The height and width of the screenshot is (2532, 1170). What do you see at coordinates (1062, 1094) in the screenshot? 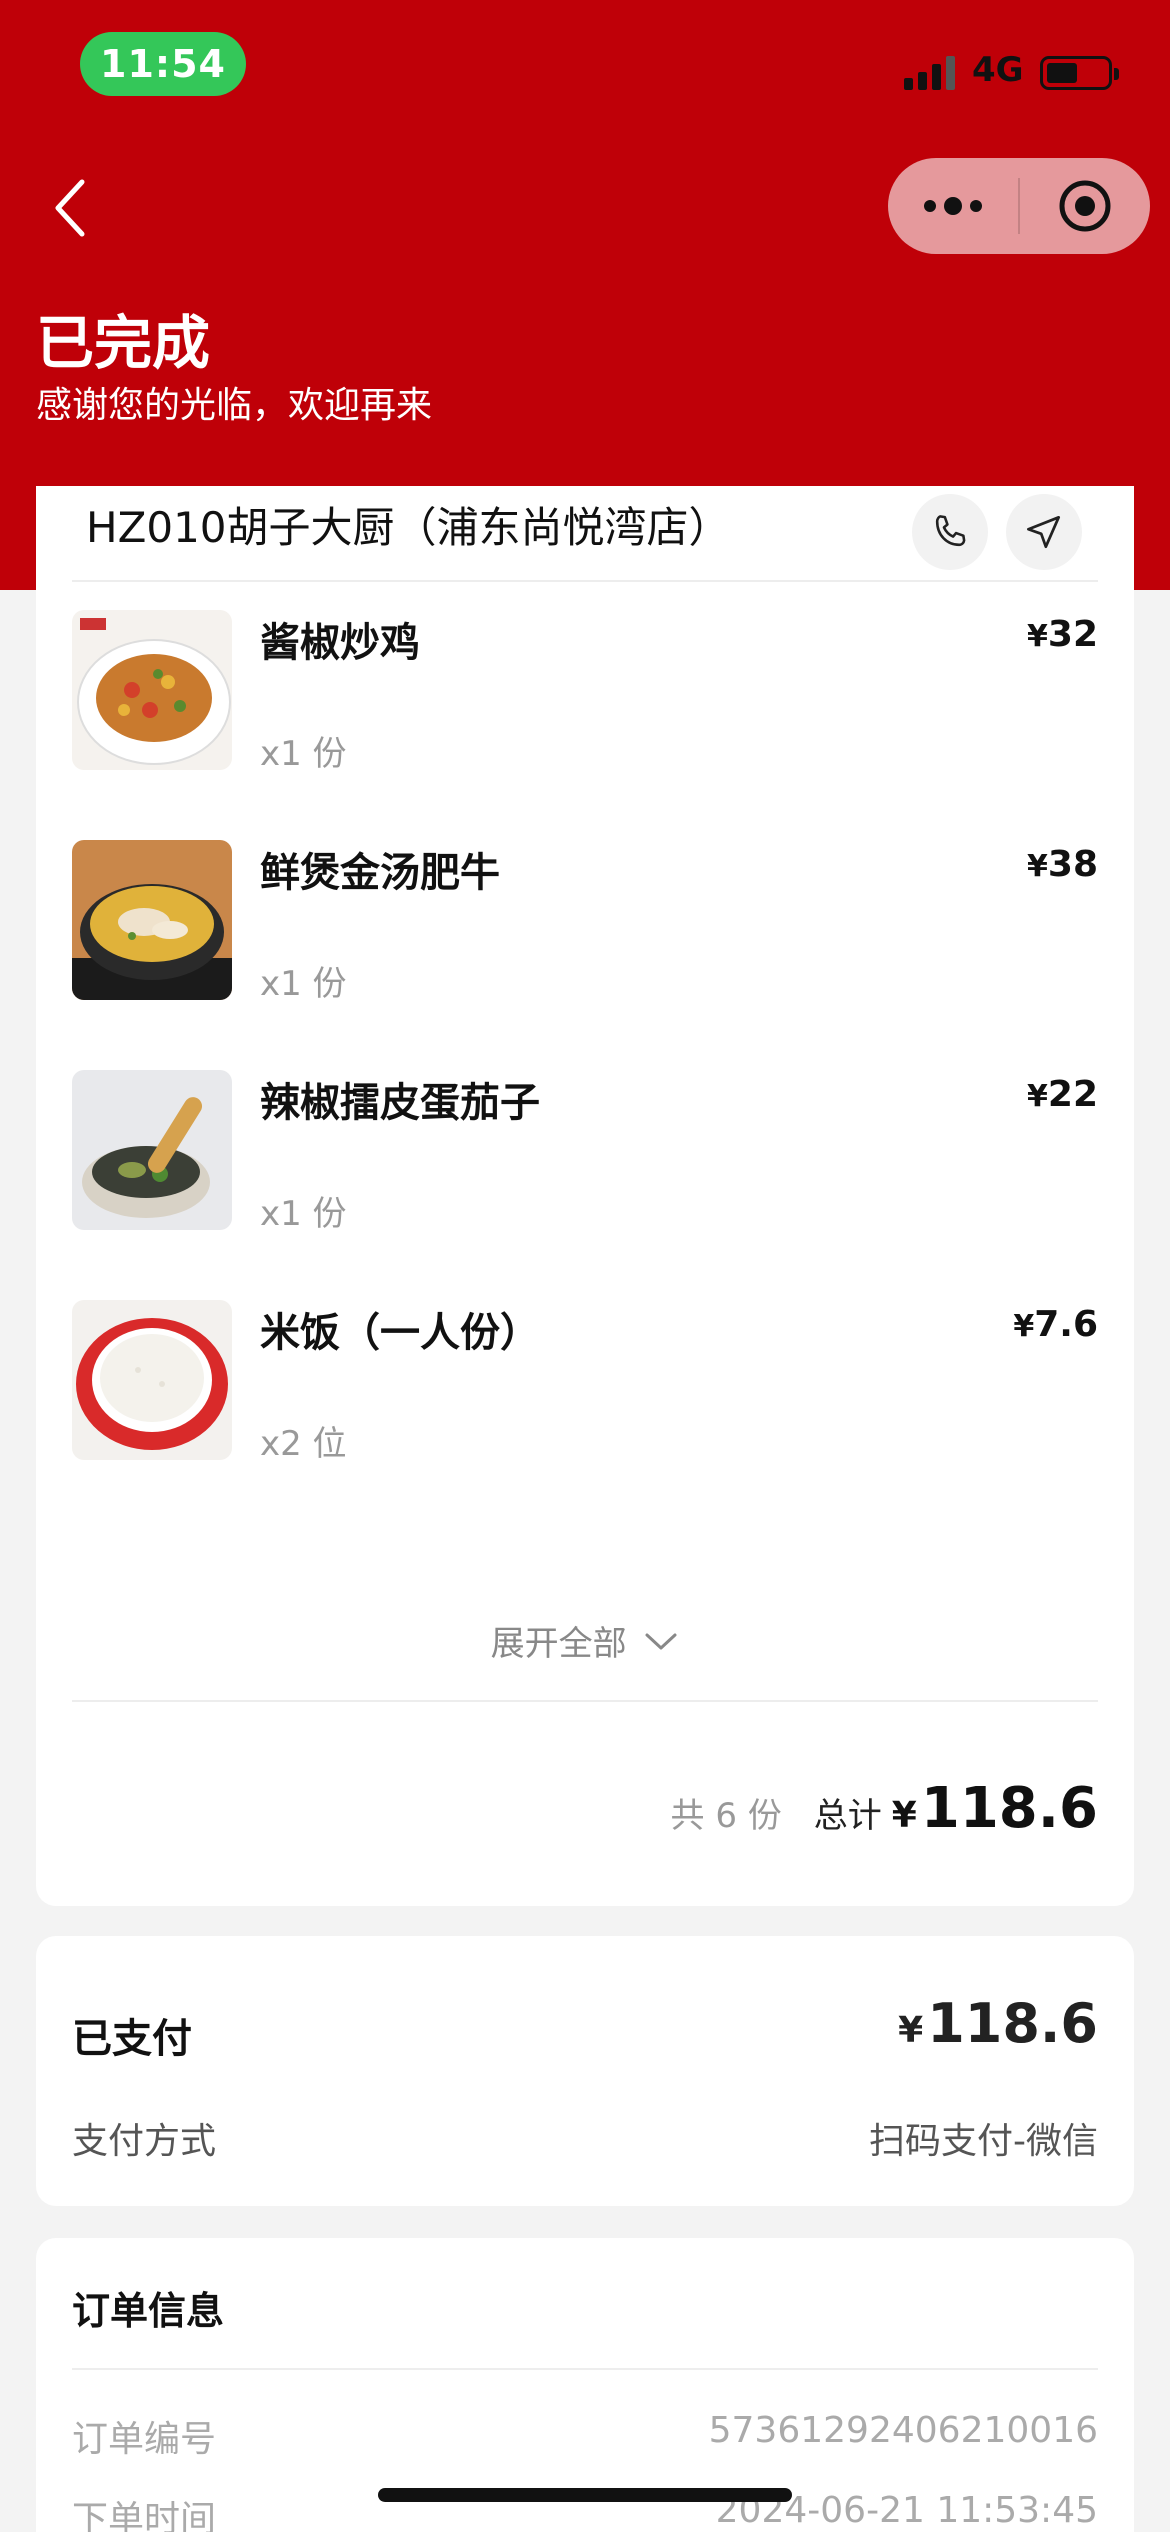
I see `dish-price: ¥22` at bounding box center [1062, 1094].